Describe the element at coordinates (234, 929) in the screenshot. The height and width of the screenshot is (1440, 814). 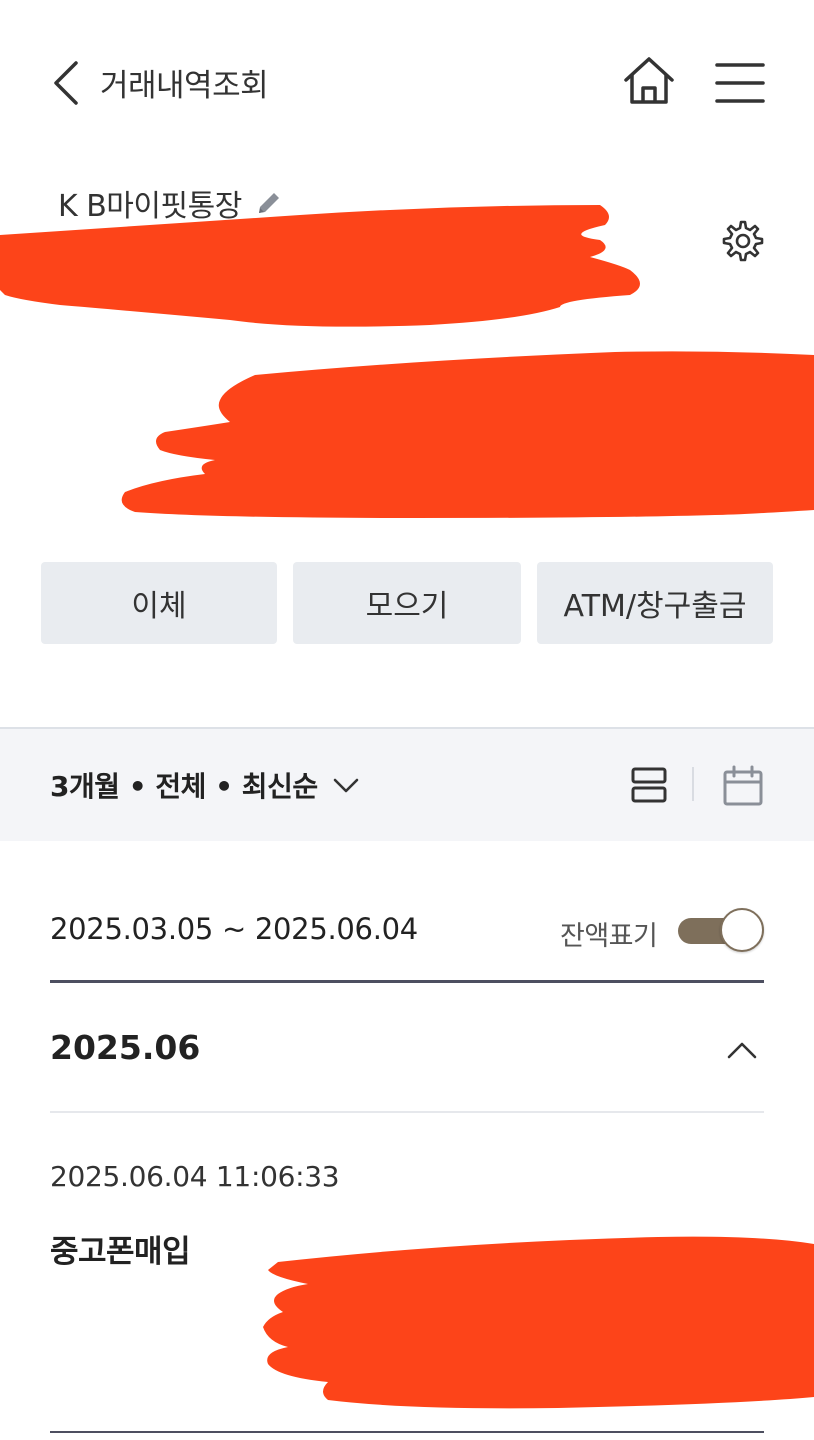
I see `date-range: 2025.03.05 ~ 2025.06.04` at that location.